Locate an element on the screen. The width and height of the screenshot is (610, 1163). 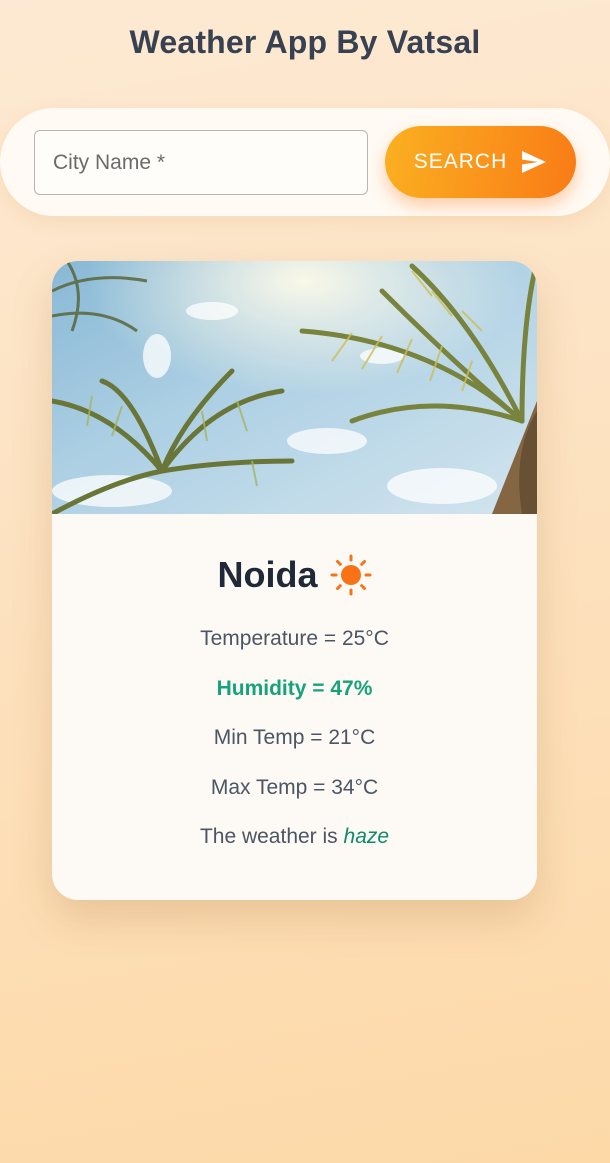
description-value: haze is located at coordinates (366, 836).